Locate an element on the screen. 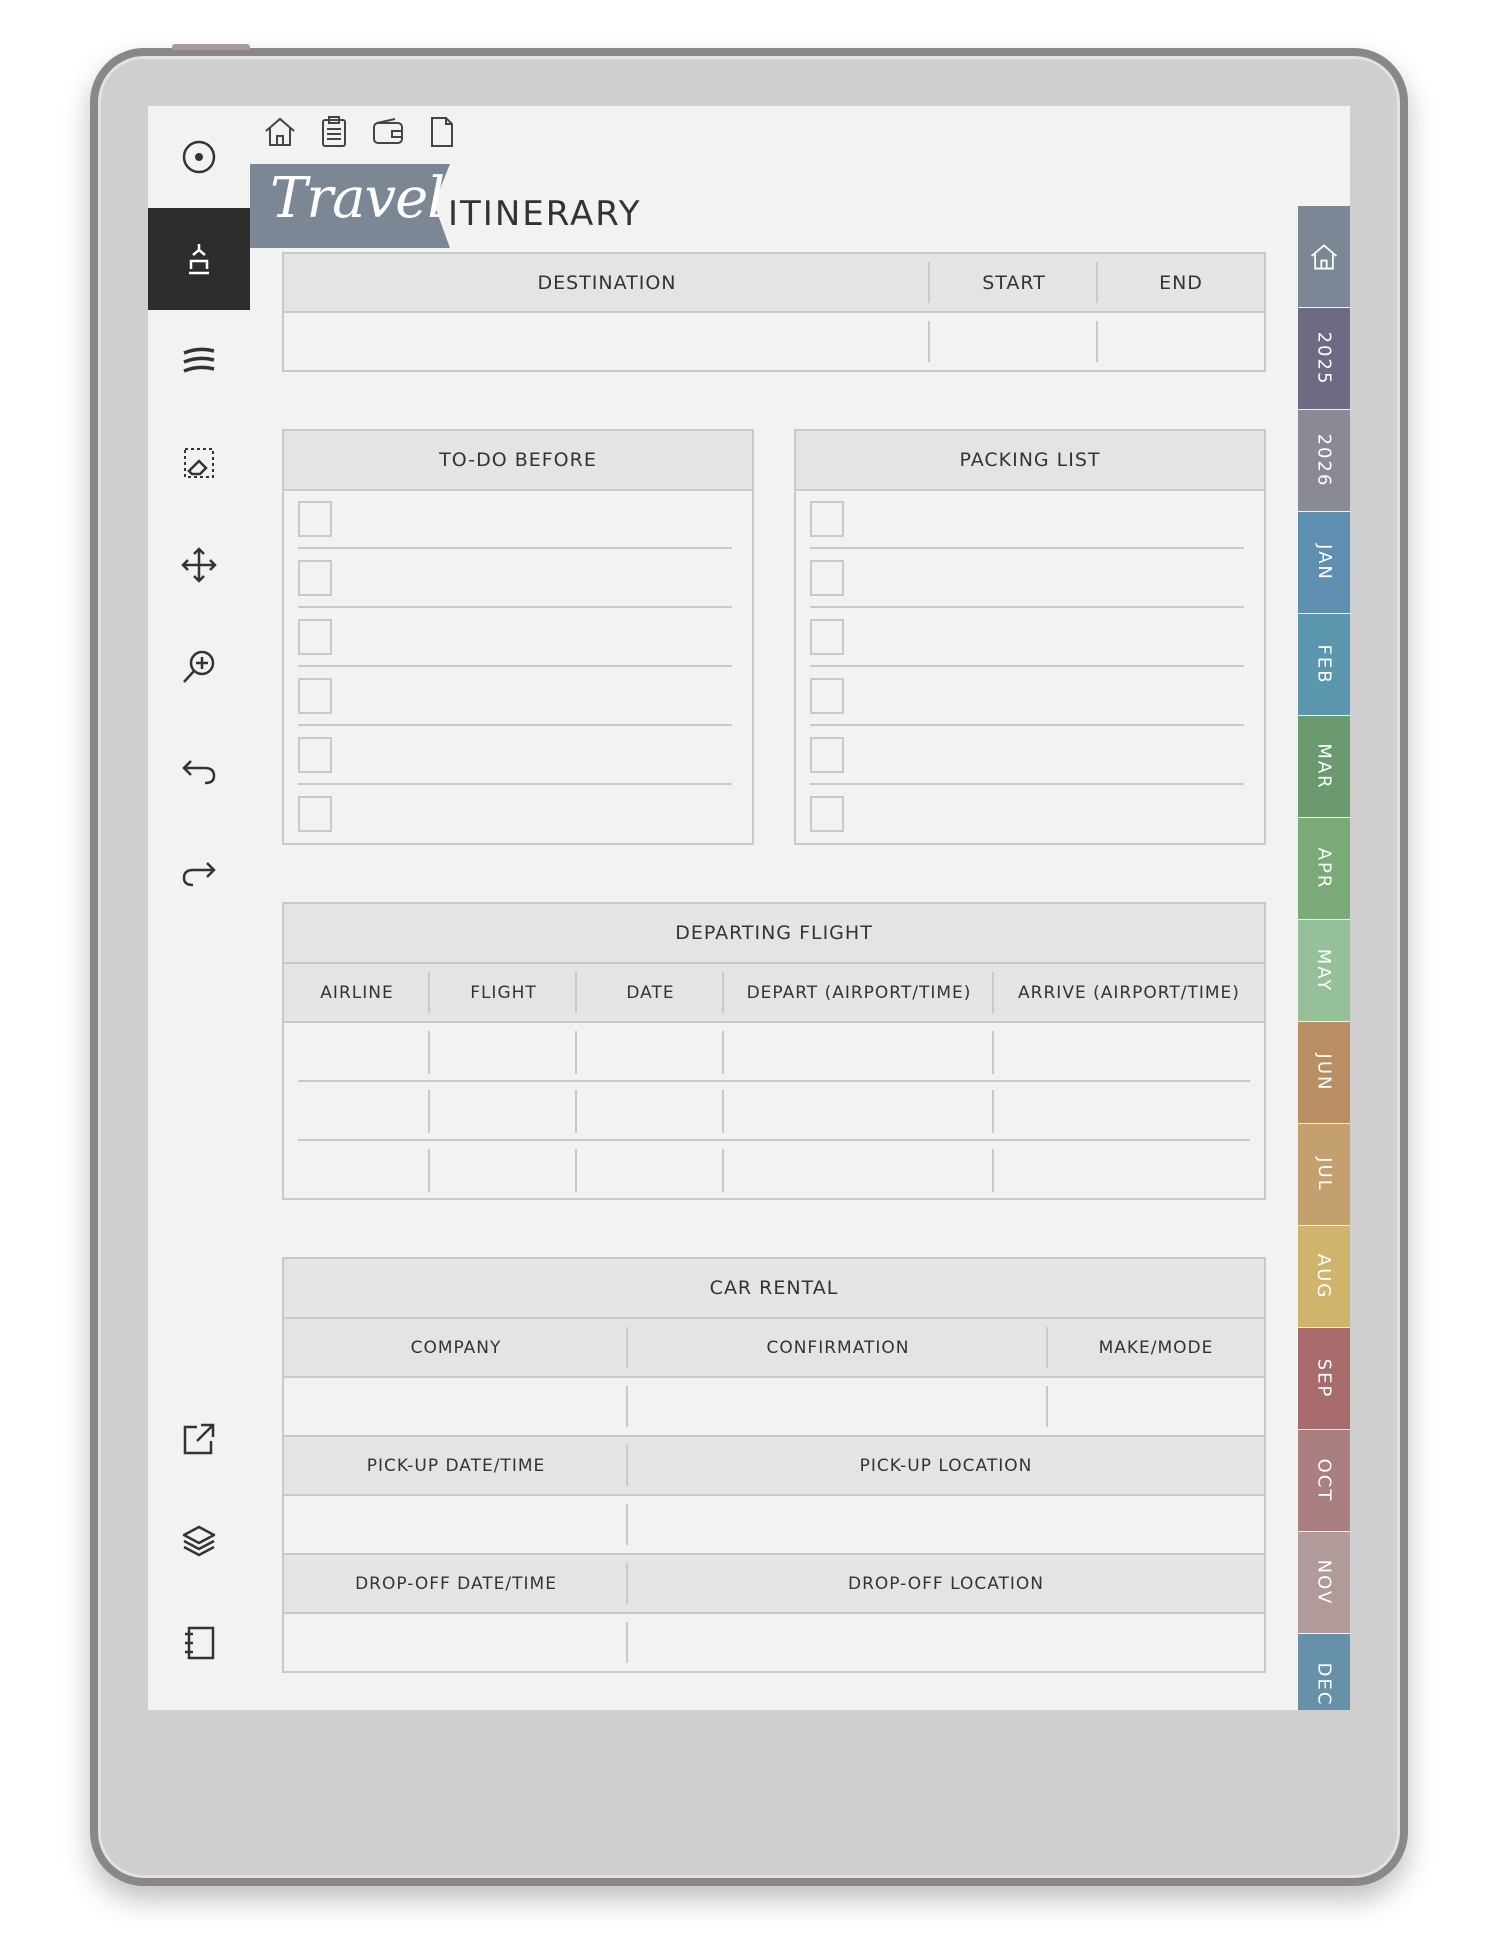 This screenshot has height=1935, width=1500. end-field is located at coordinates (1181, 341).